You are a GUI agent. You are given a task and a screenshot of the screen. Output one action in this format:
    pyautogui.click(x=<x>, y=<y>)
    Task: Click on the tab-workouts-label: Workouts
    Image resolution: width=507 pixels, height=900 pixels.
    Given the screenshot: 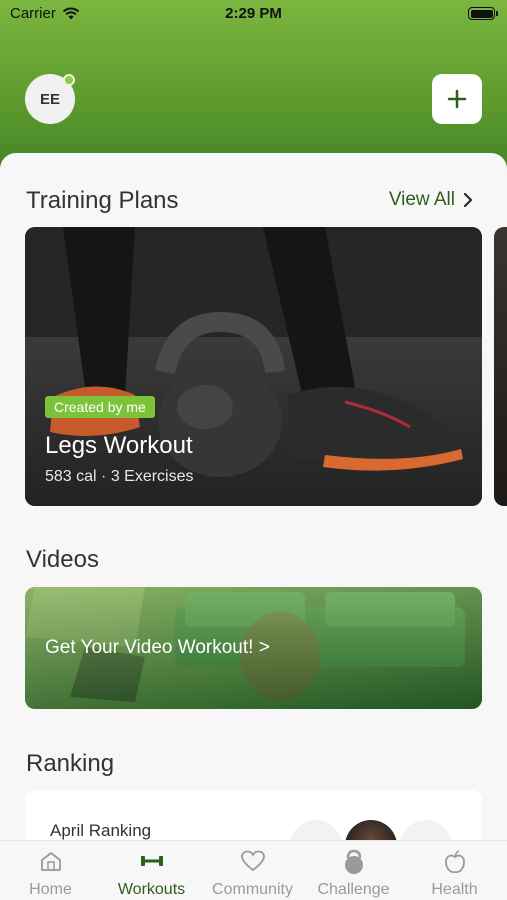 What is the action you would take?
    pyautogui.click(x=151, y=889)
    